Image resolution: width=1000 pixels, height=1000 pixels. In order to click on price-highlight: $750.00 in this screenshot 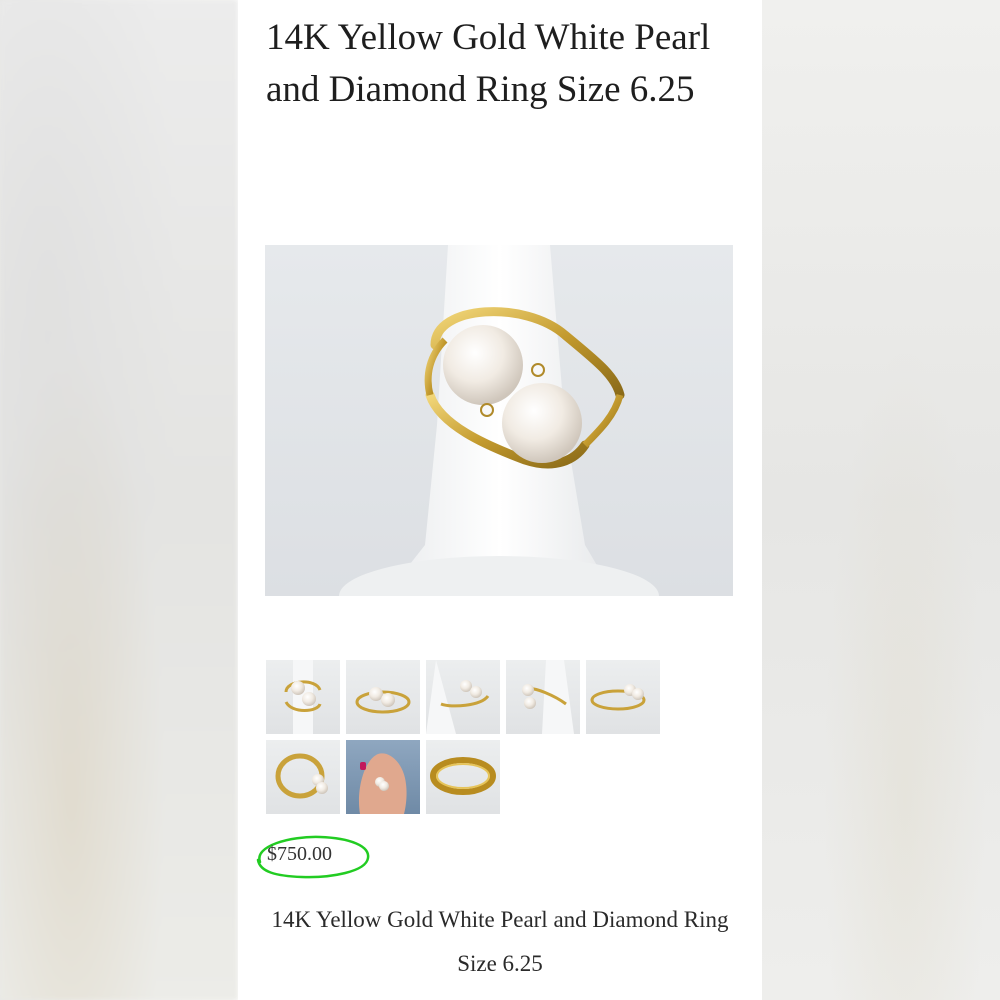, I will do `click(311, 856)`.